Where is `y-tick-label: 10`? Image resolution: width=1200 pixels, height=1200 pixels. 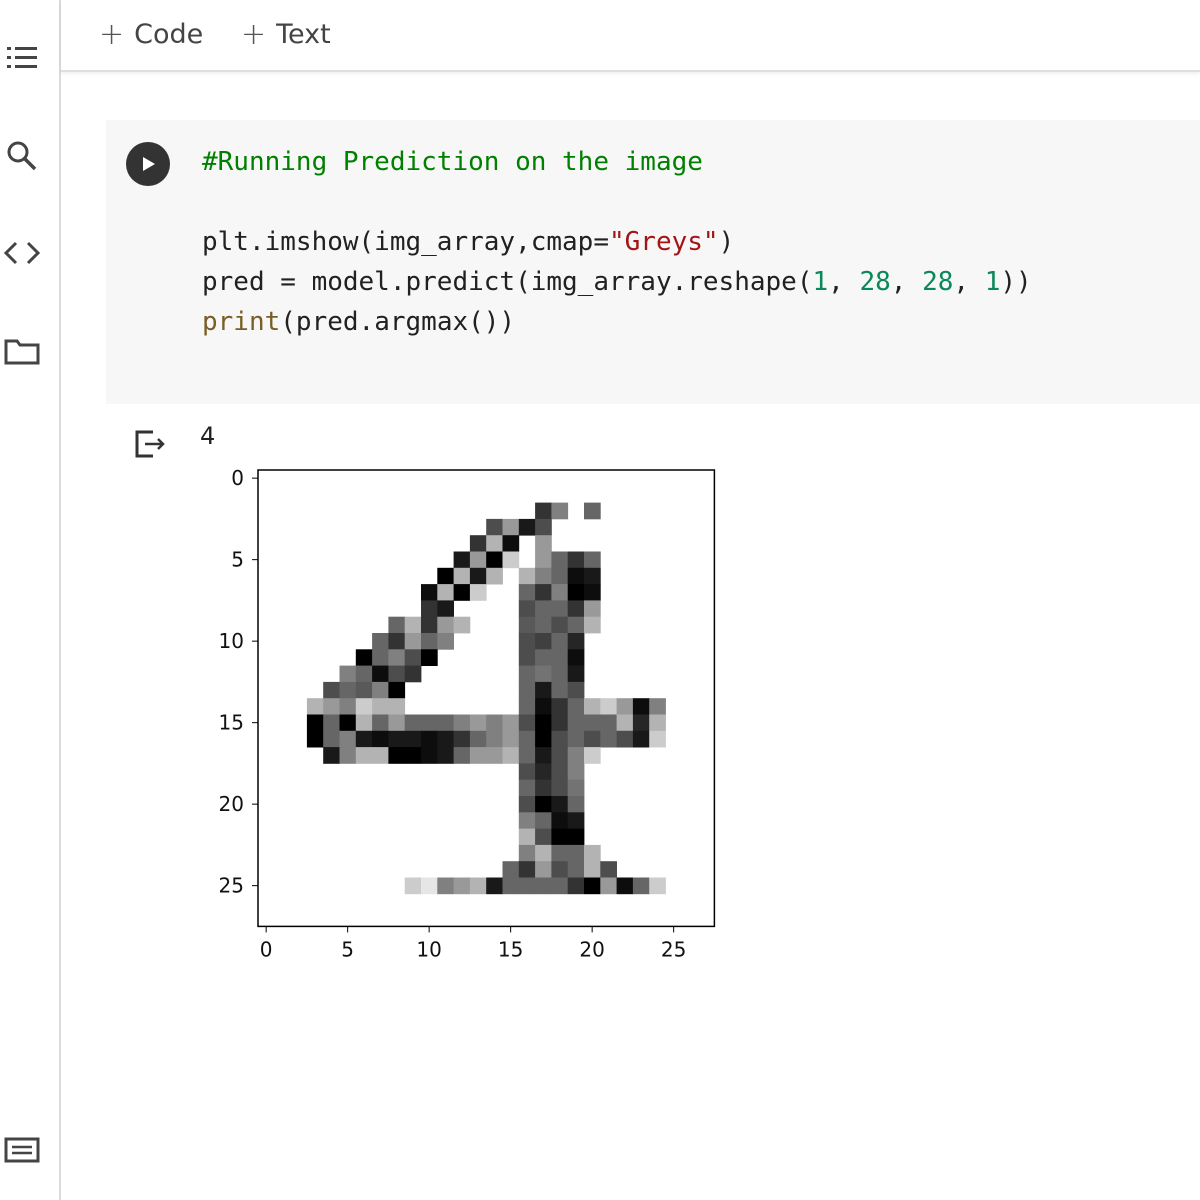
y-tick-label: 10 is located at coordinates (231, 641).